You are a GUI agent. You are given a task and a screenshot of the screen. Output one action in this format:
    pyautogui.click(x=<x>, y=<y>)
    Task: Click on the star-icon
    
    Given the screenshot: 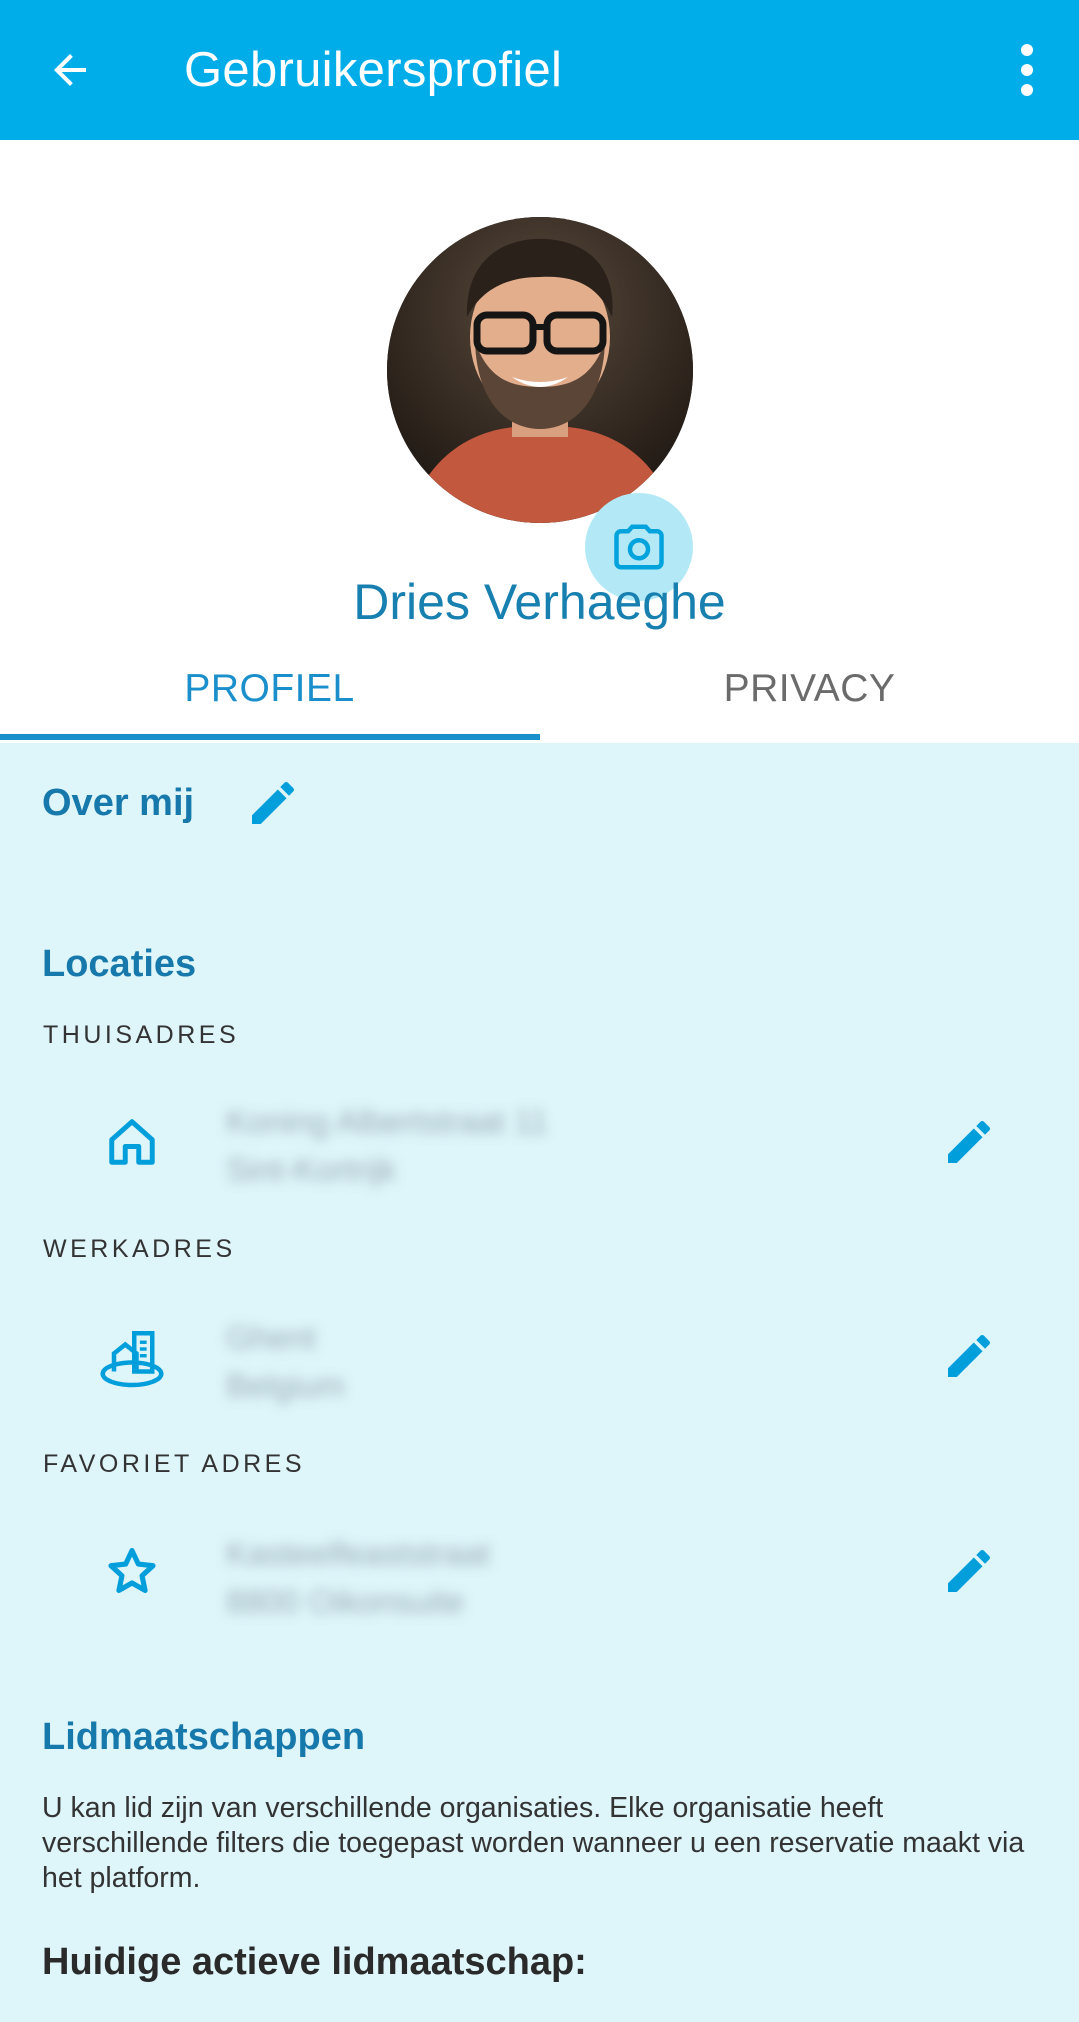 What is the action you would take?
    pyautogui.click(x=132, y=1572)
    